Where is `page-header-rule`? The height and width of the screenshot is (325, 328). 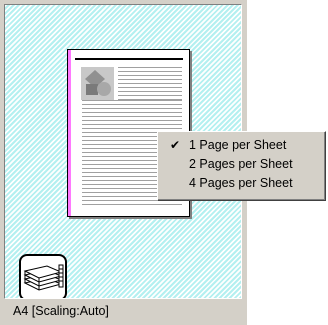 page-header-rule is located at coordinates (129, 59).